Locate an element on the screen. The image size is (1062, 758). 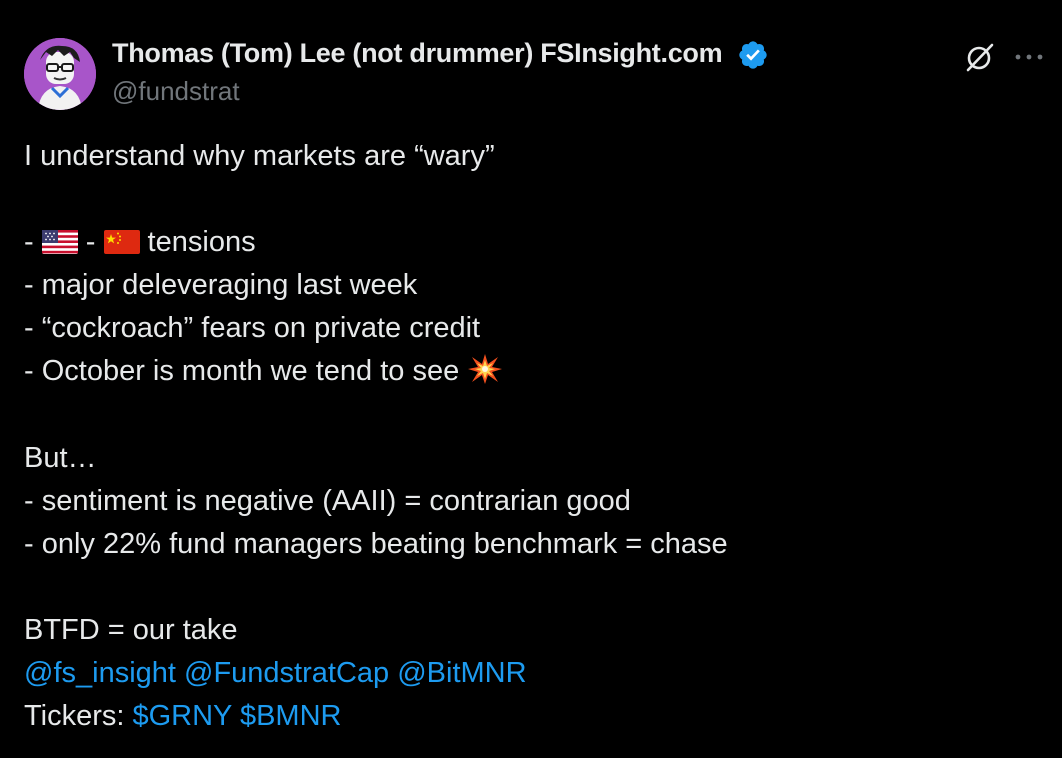
us-flag-icon is located at coordinates (59, 242).